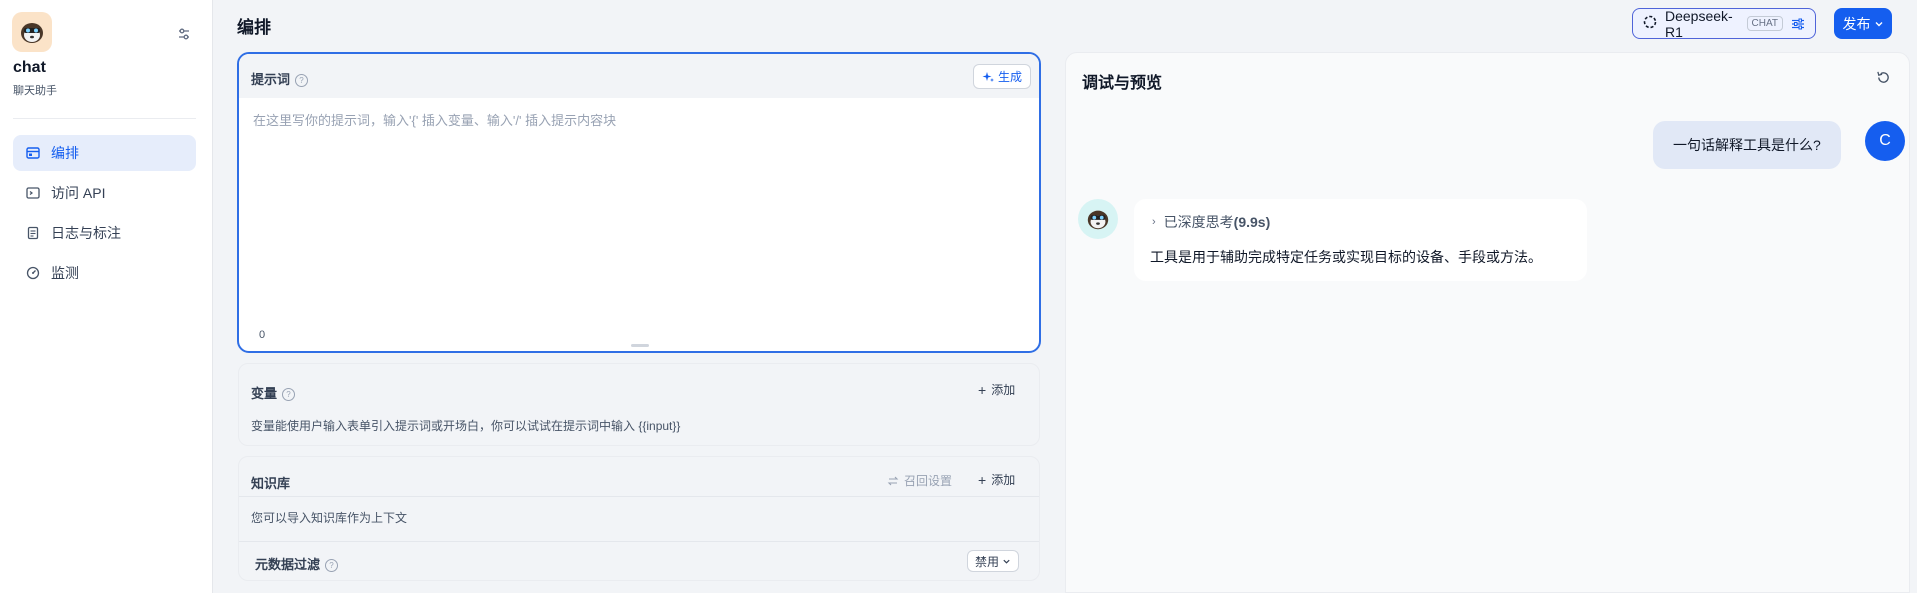 The width and height of the screenshot is (1917, 593). I want to click on thinking-toggle: › 已深度思考(9.9s), so click(1211, 222).